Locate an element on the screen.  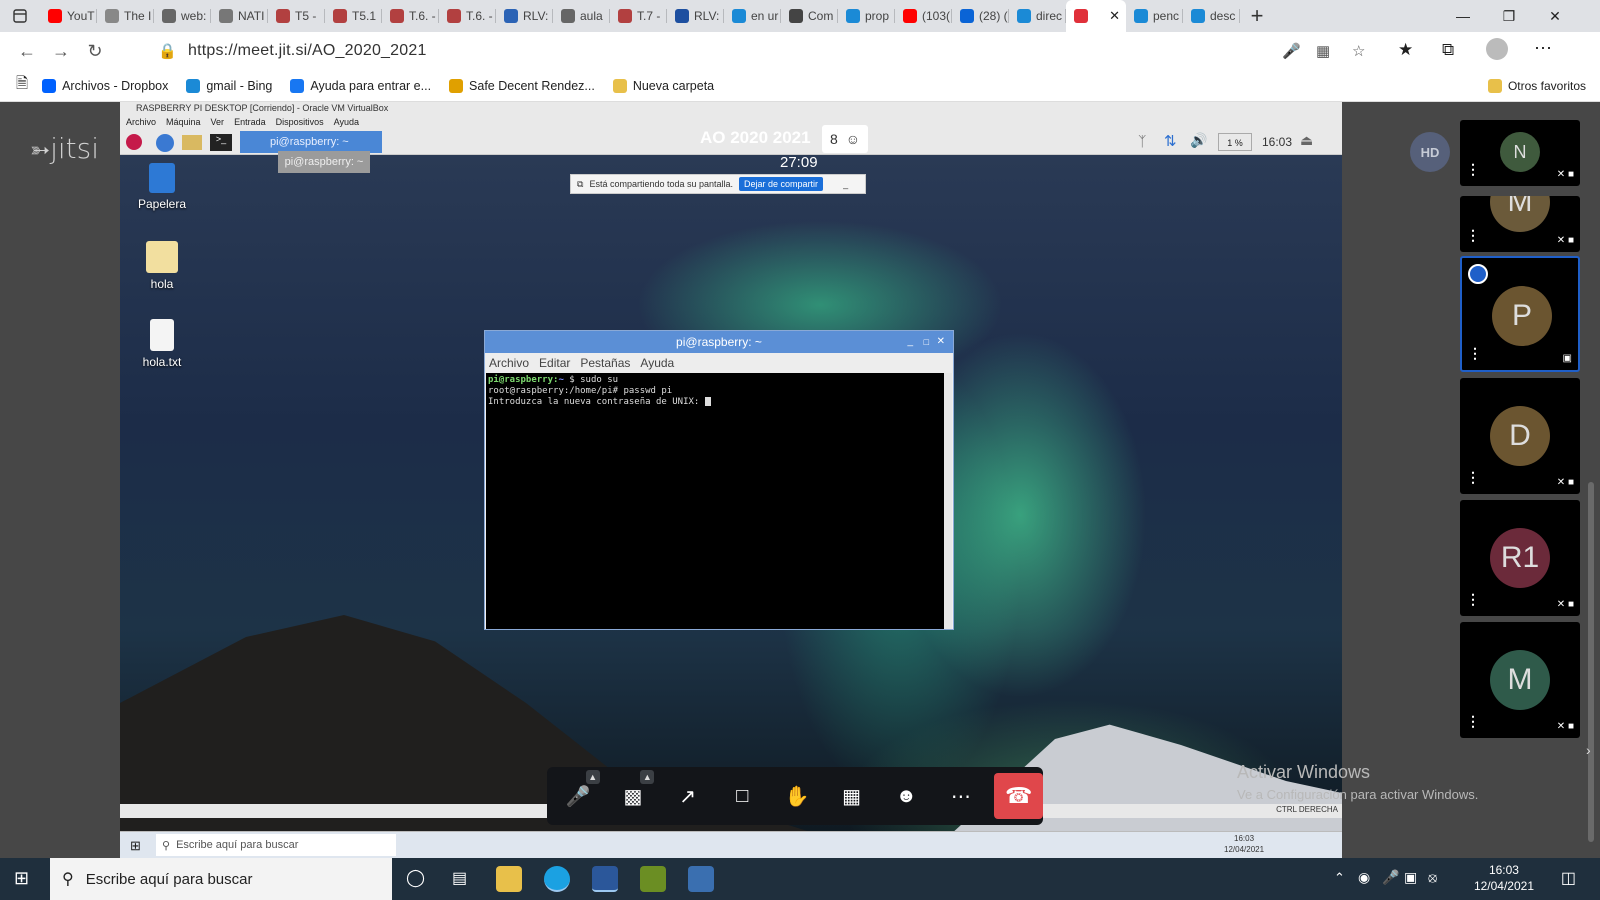
url-text: https://meet.jit.si/AO_2020_2021 is located at coordinates (307, 51).